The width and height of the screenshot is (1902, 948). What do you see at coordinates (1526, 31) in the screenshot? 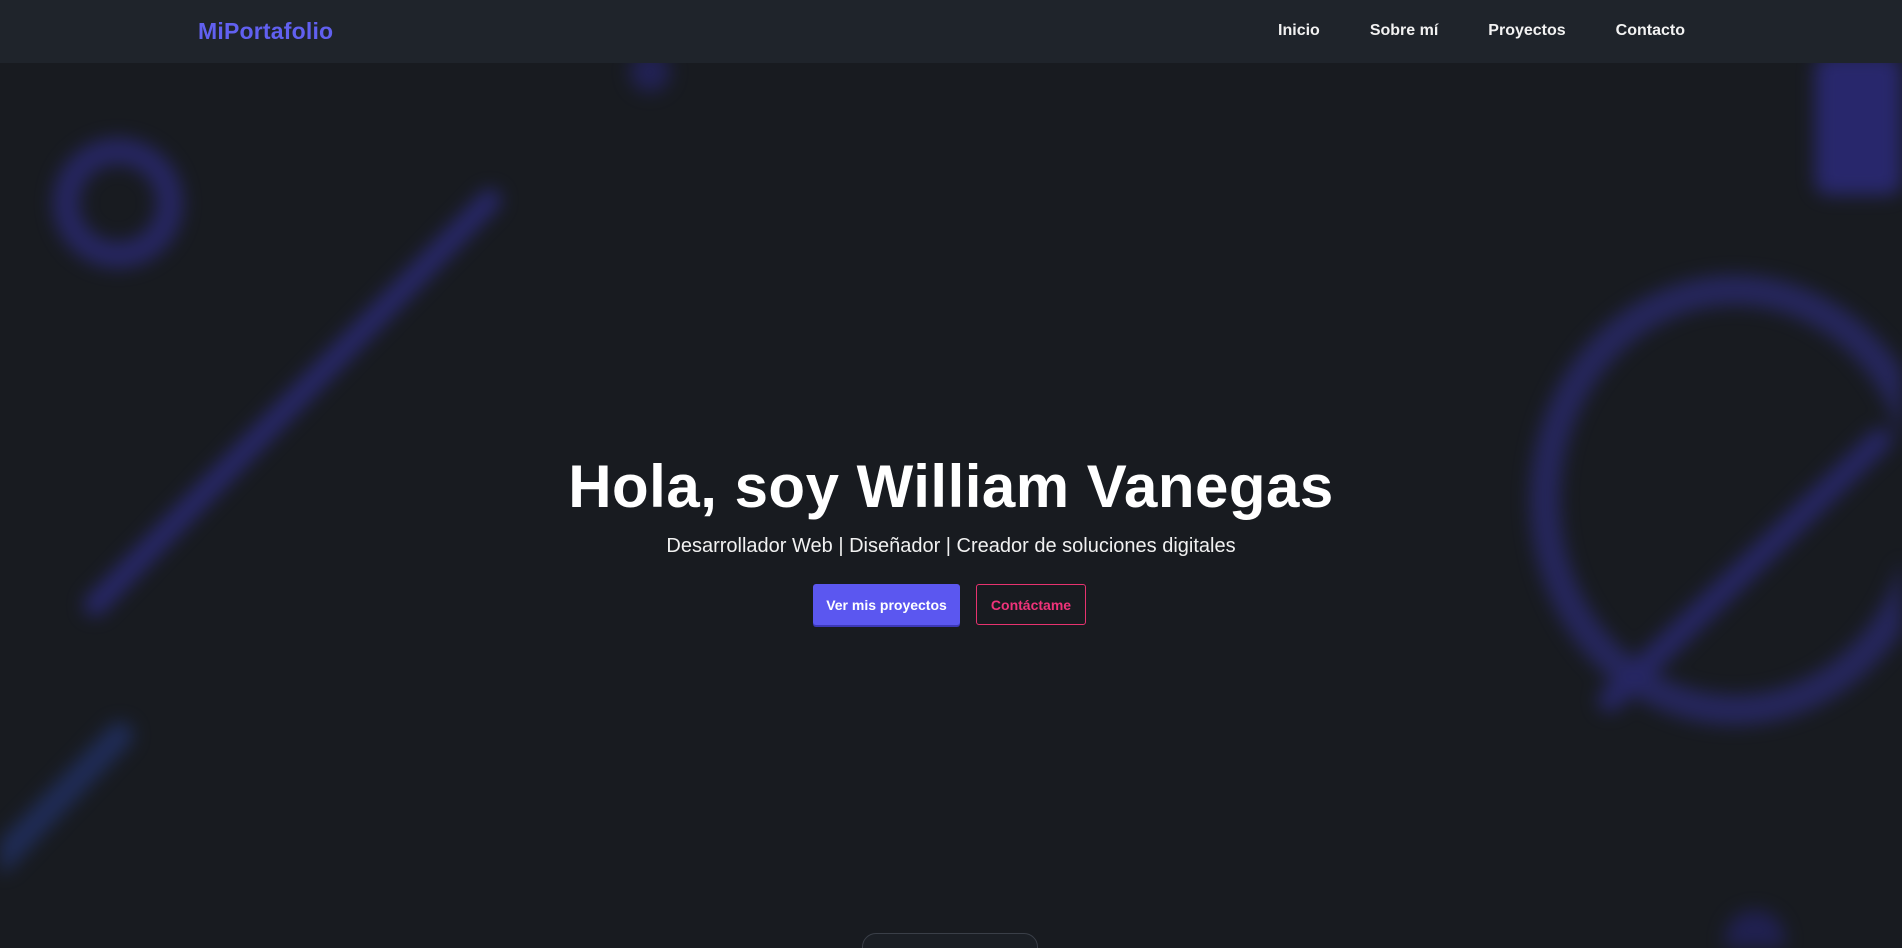
I see `nav-link-proyectos: Proyectos` at bounding box center [1526, 31].